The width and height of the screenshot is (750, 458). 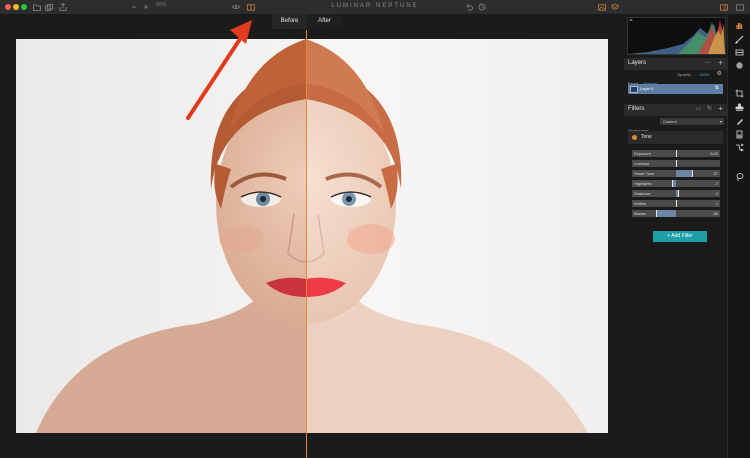 I want to click on brush-tool-icon, so click(x=739, y=39).